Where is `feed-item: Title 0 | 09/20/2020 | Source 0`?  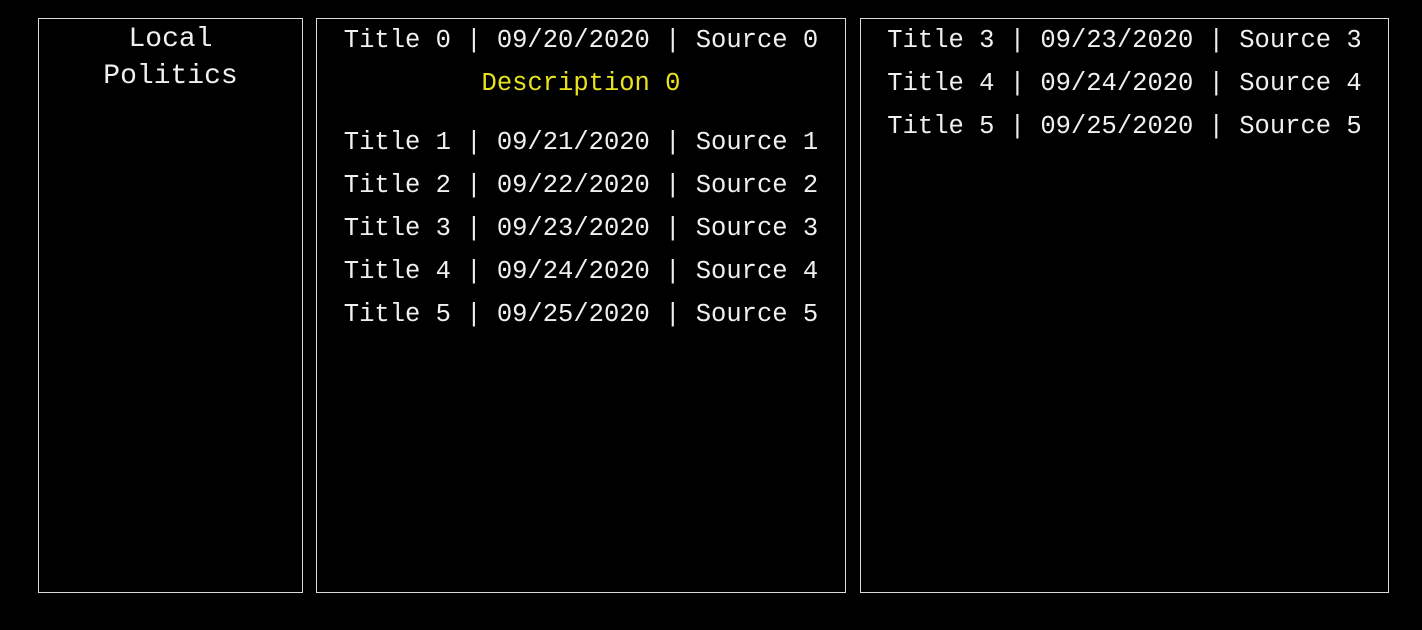 feed-item: Title 0 | 09/20/2020 | Source 0 is located at coordinates (581, 40).